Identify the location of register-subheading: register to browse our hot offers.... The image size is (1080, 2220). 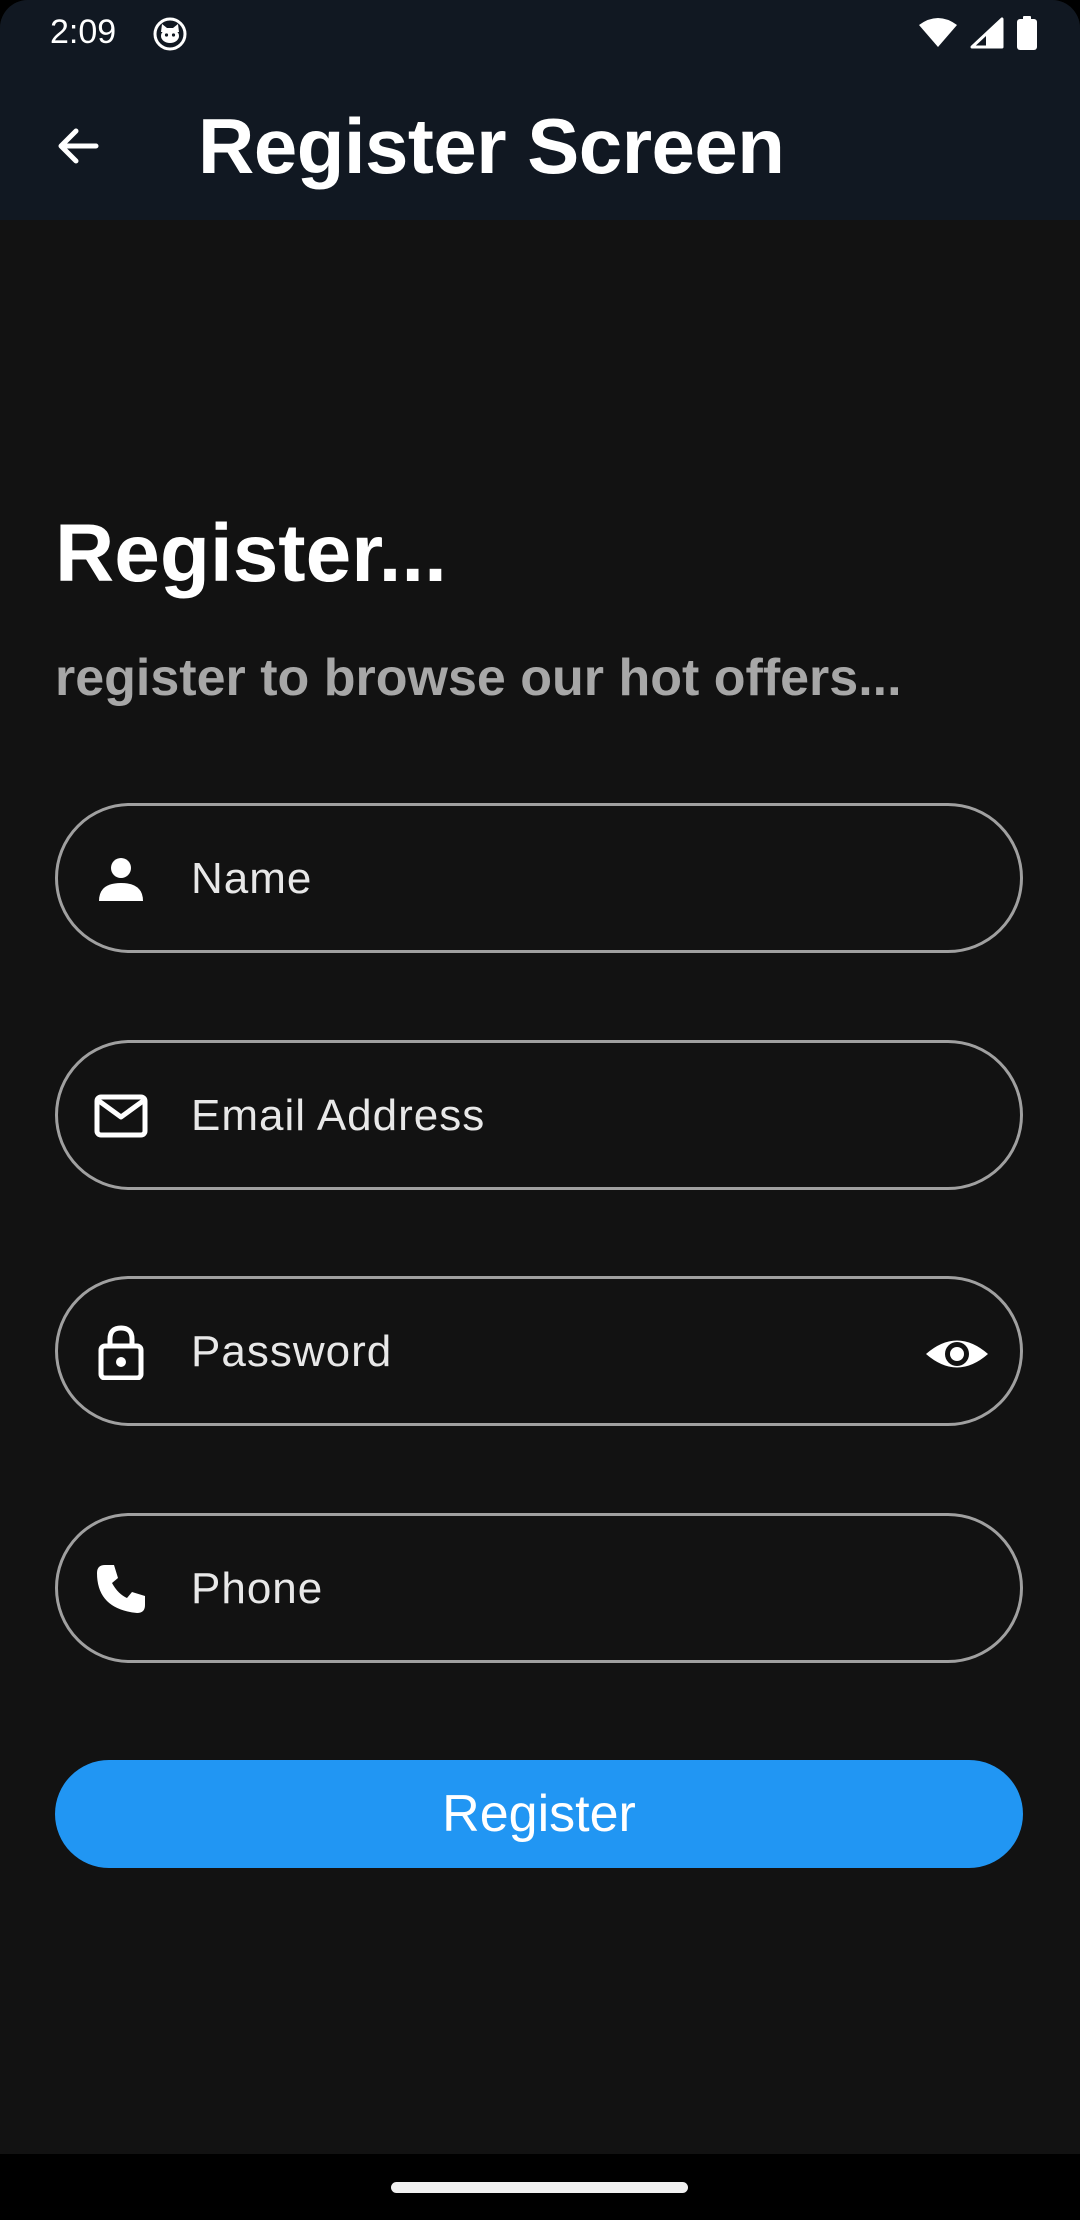
(478, 678).